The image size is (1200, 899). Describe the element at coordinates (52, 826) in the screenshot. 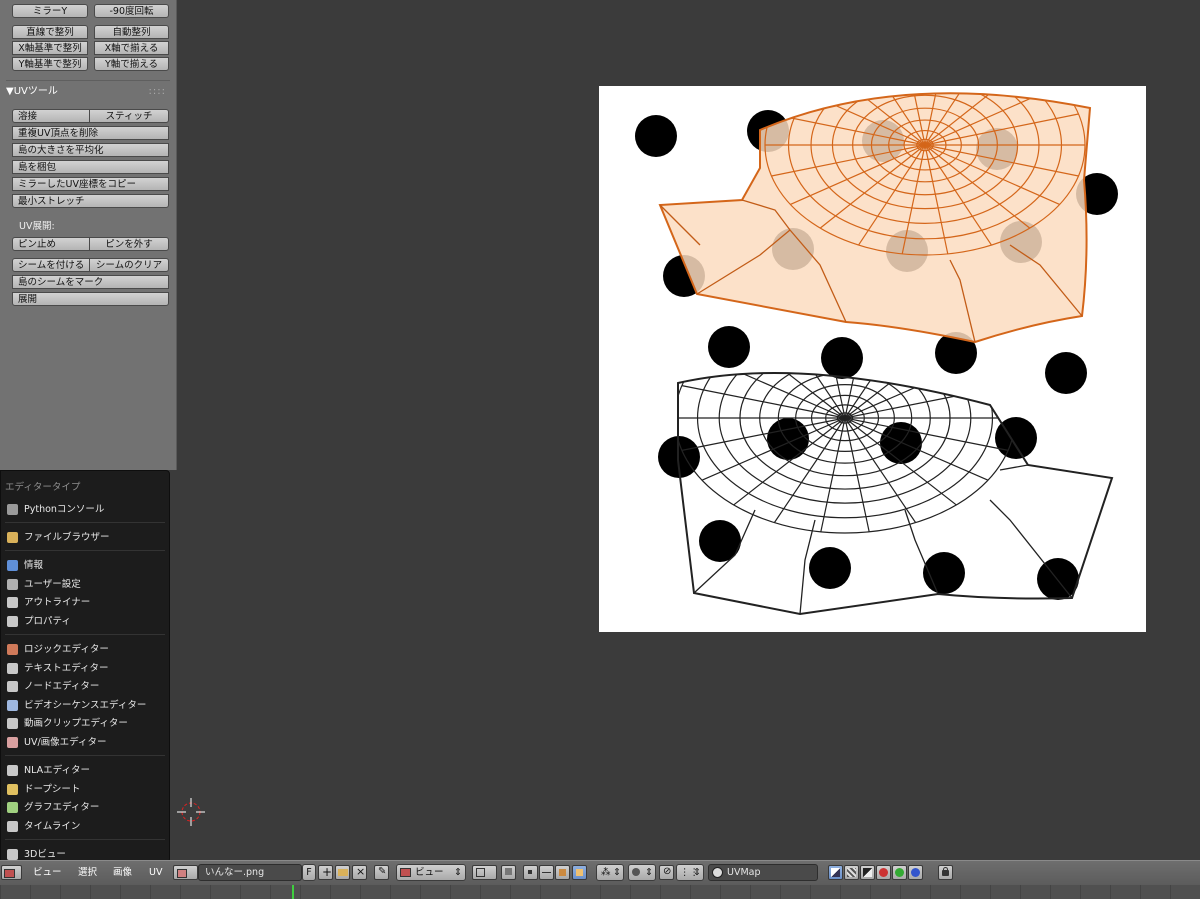

I see `editor-menu-item-label: タイムライン` at that location.